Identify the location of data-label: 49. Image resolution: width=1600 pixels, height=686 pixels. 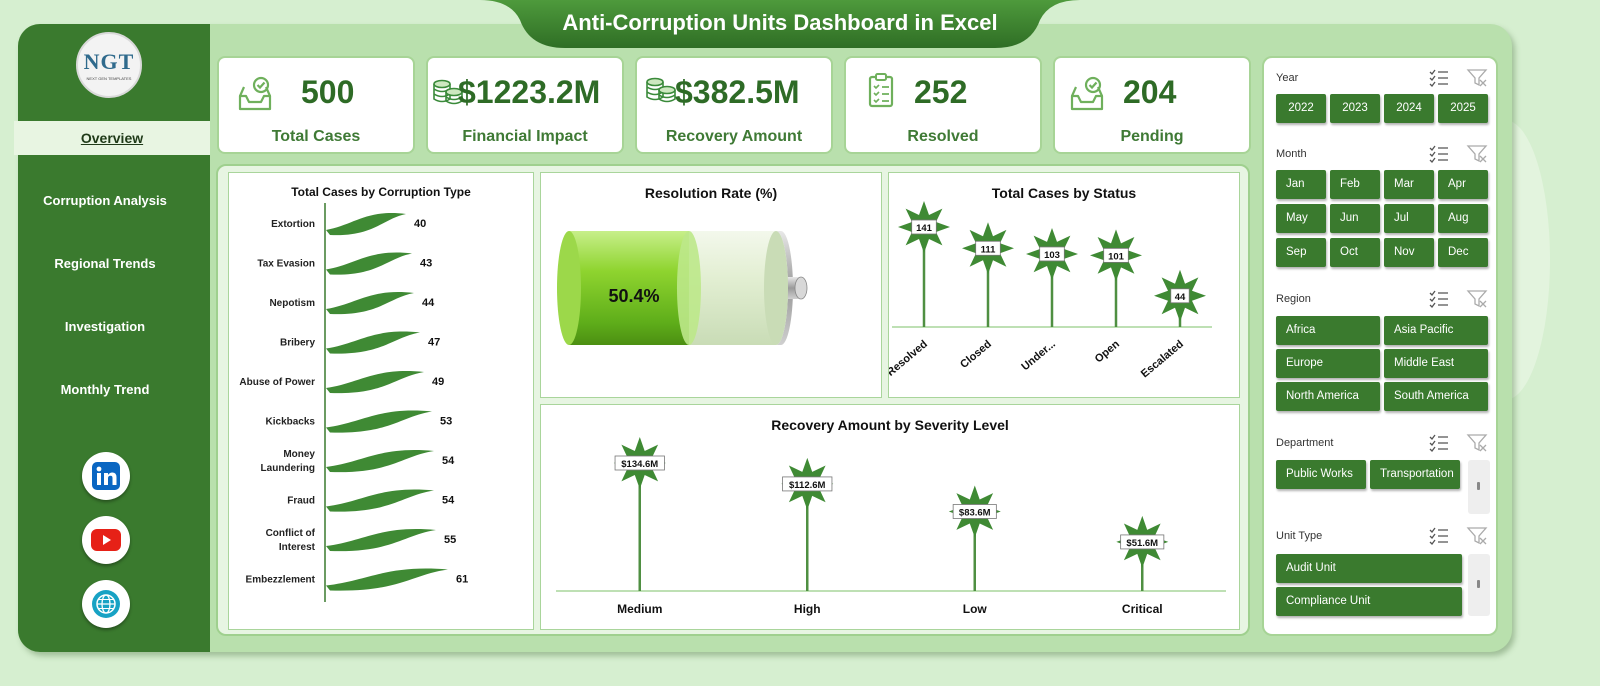
(438, 382).